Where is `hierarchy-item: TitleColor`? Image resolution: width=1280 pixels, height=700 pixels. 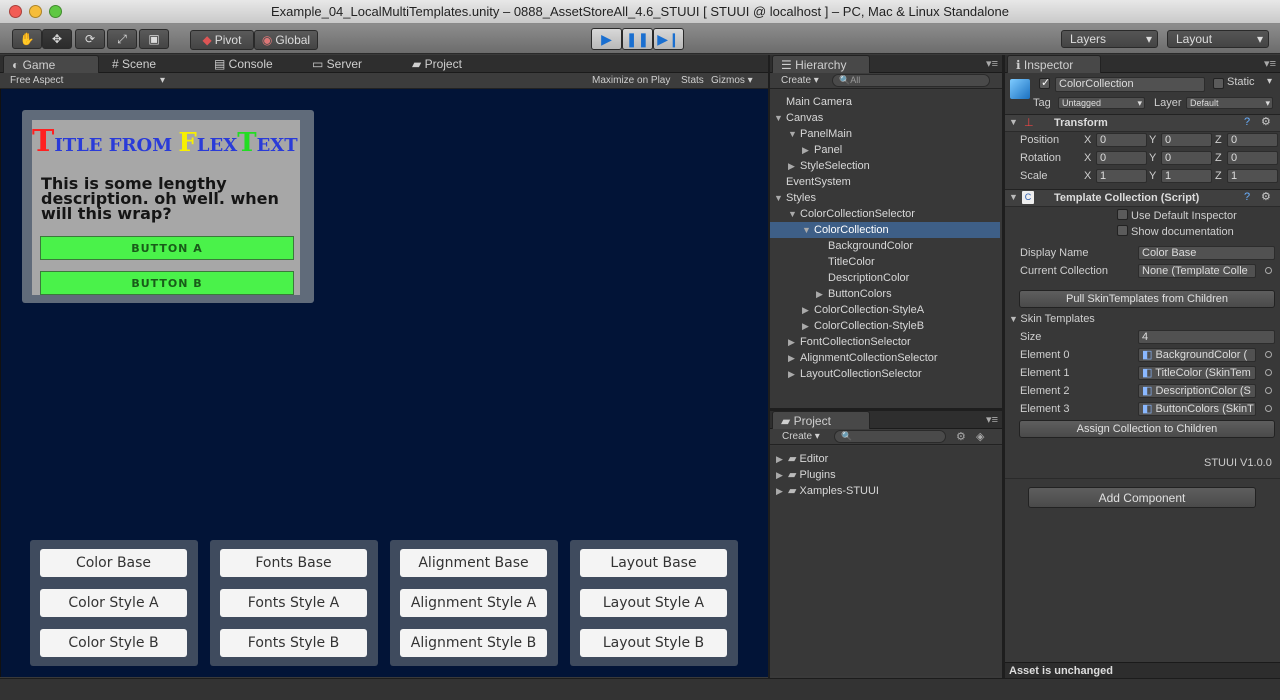
hierarchy-item: TitleColor is located at coordinates (885, 262).